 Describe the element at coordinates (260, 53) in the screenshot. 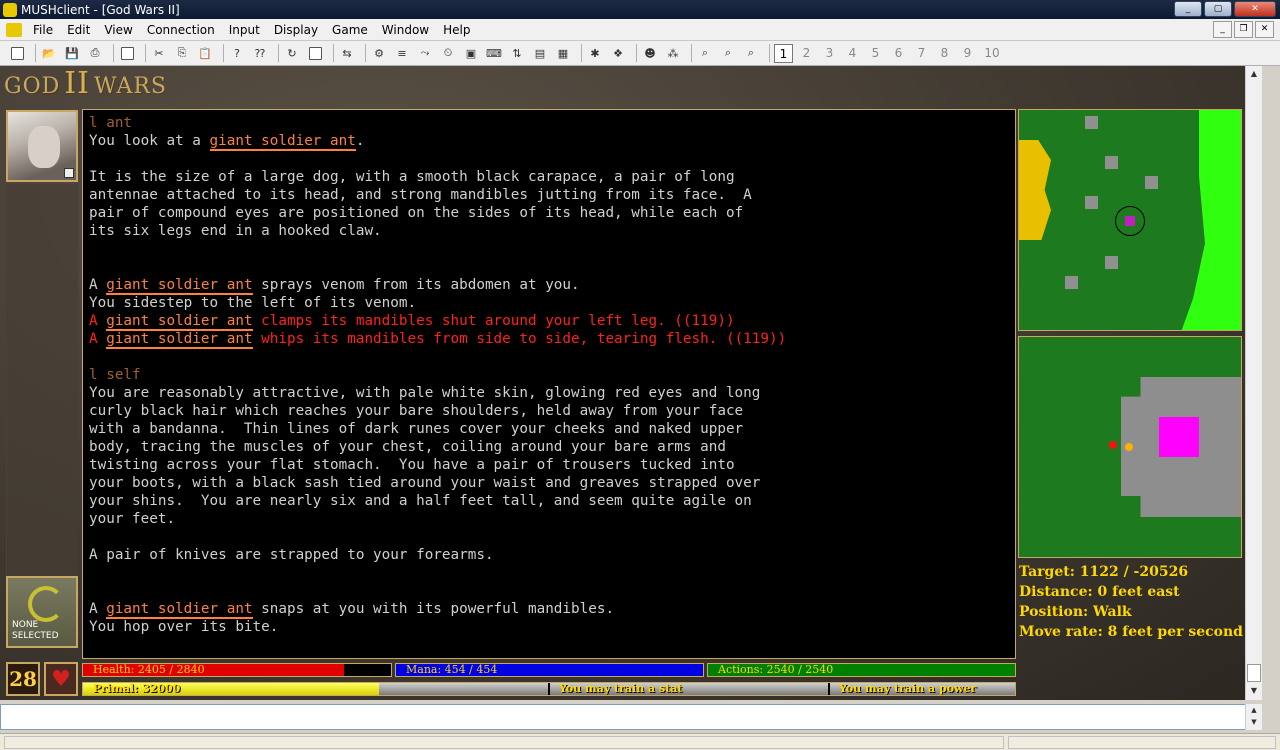

I see `context-help-icon: ⁇` at that location.